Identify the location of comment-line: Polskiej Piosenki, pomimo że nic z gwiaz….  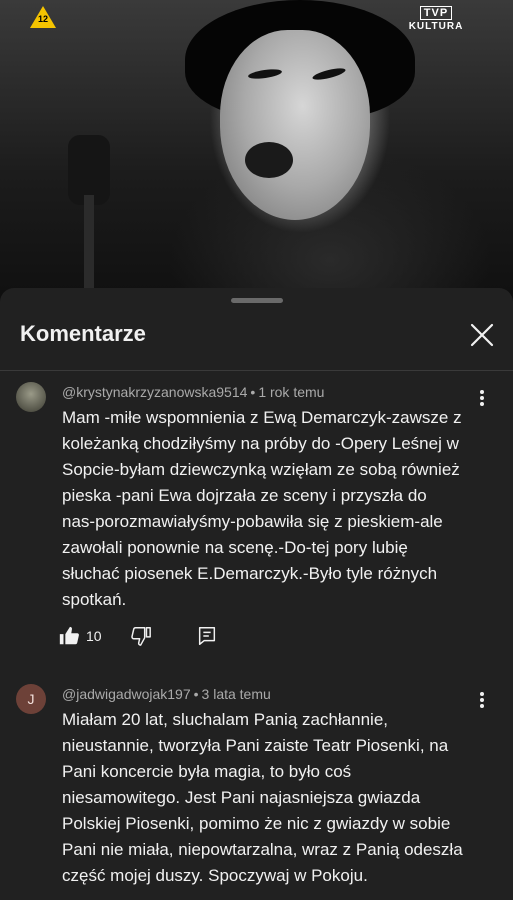
(256, 823).